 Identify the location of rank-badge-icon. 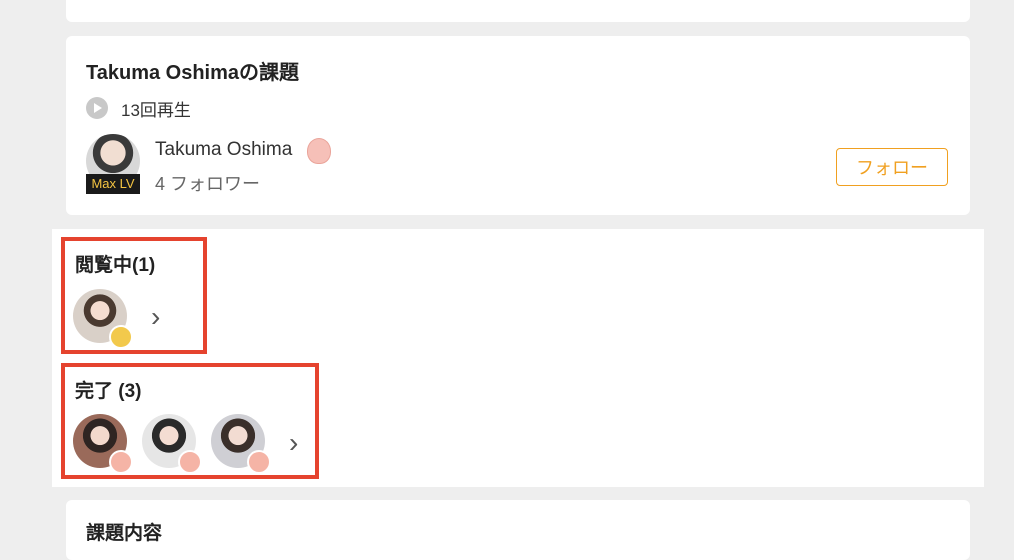
(319, 151).